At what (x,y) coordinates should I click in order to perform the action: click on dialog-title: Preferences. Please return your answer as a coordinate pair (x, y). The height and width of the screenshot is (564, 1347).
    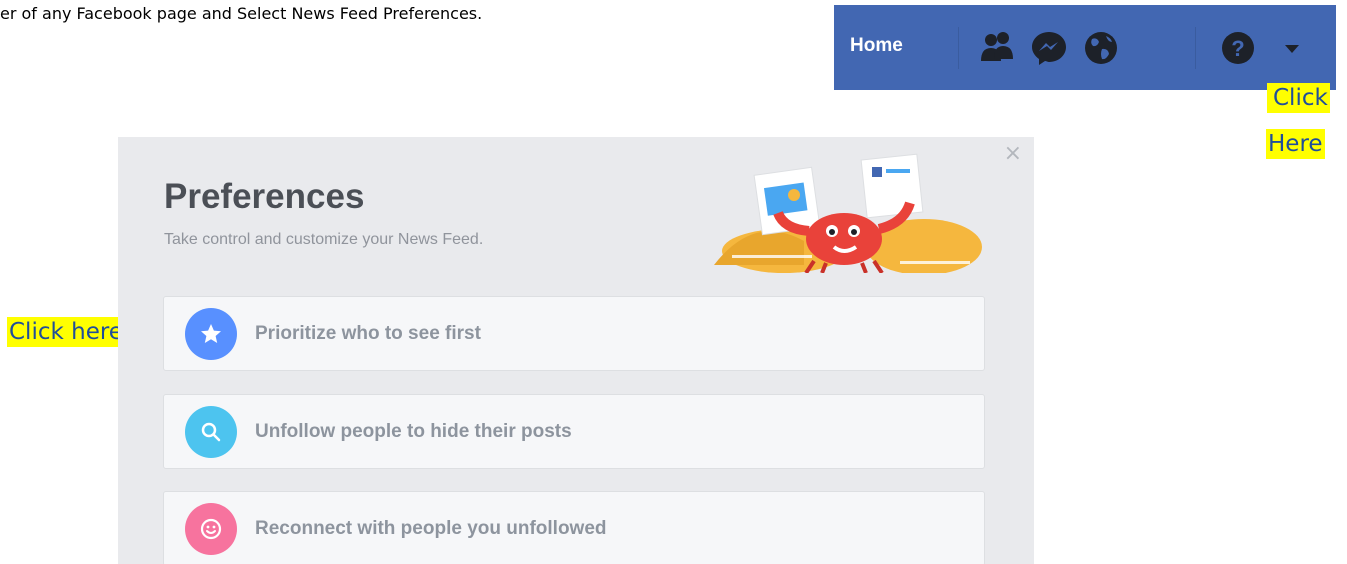
    Looking at the image, I should click on (264, 196).